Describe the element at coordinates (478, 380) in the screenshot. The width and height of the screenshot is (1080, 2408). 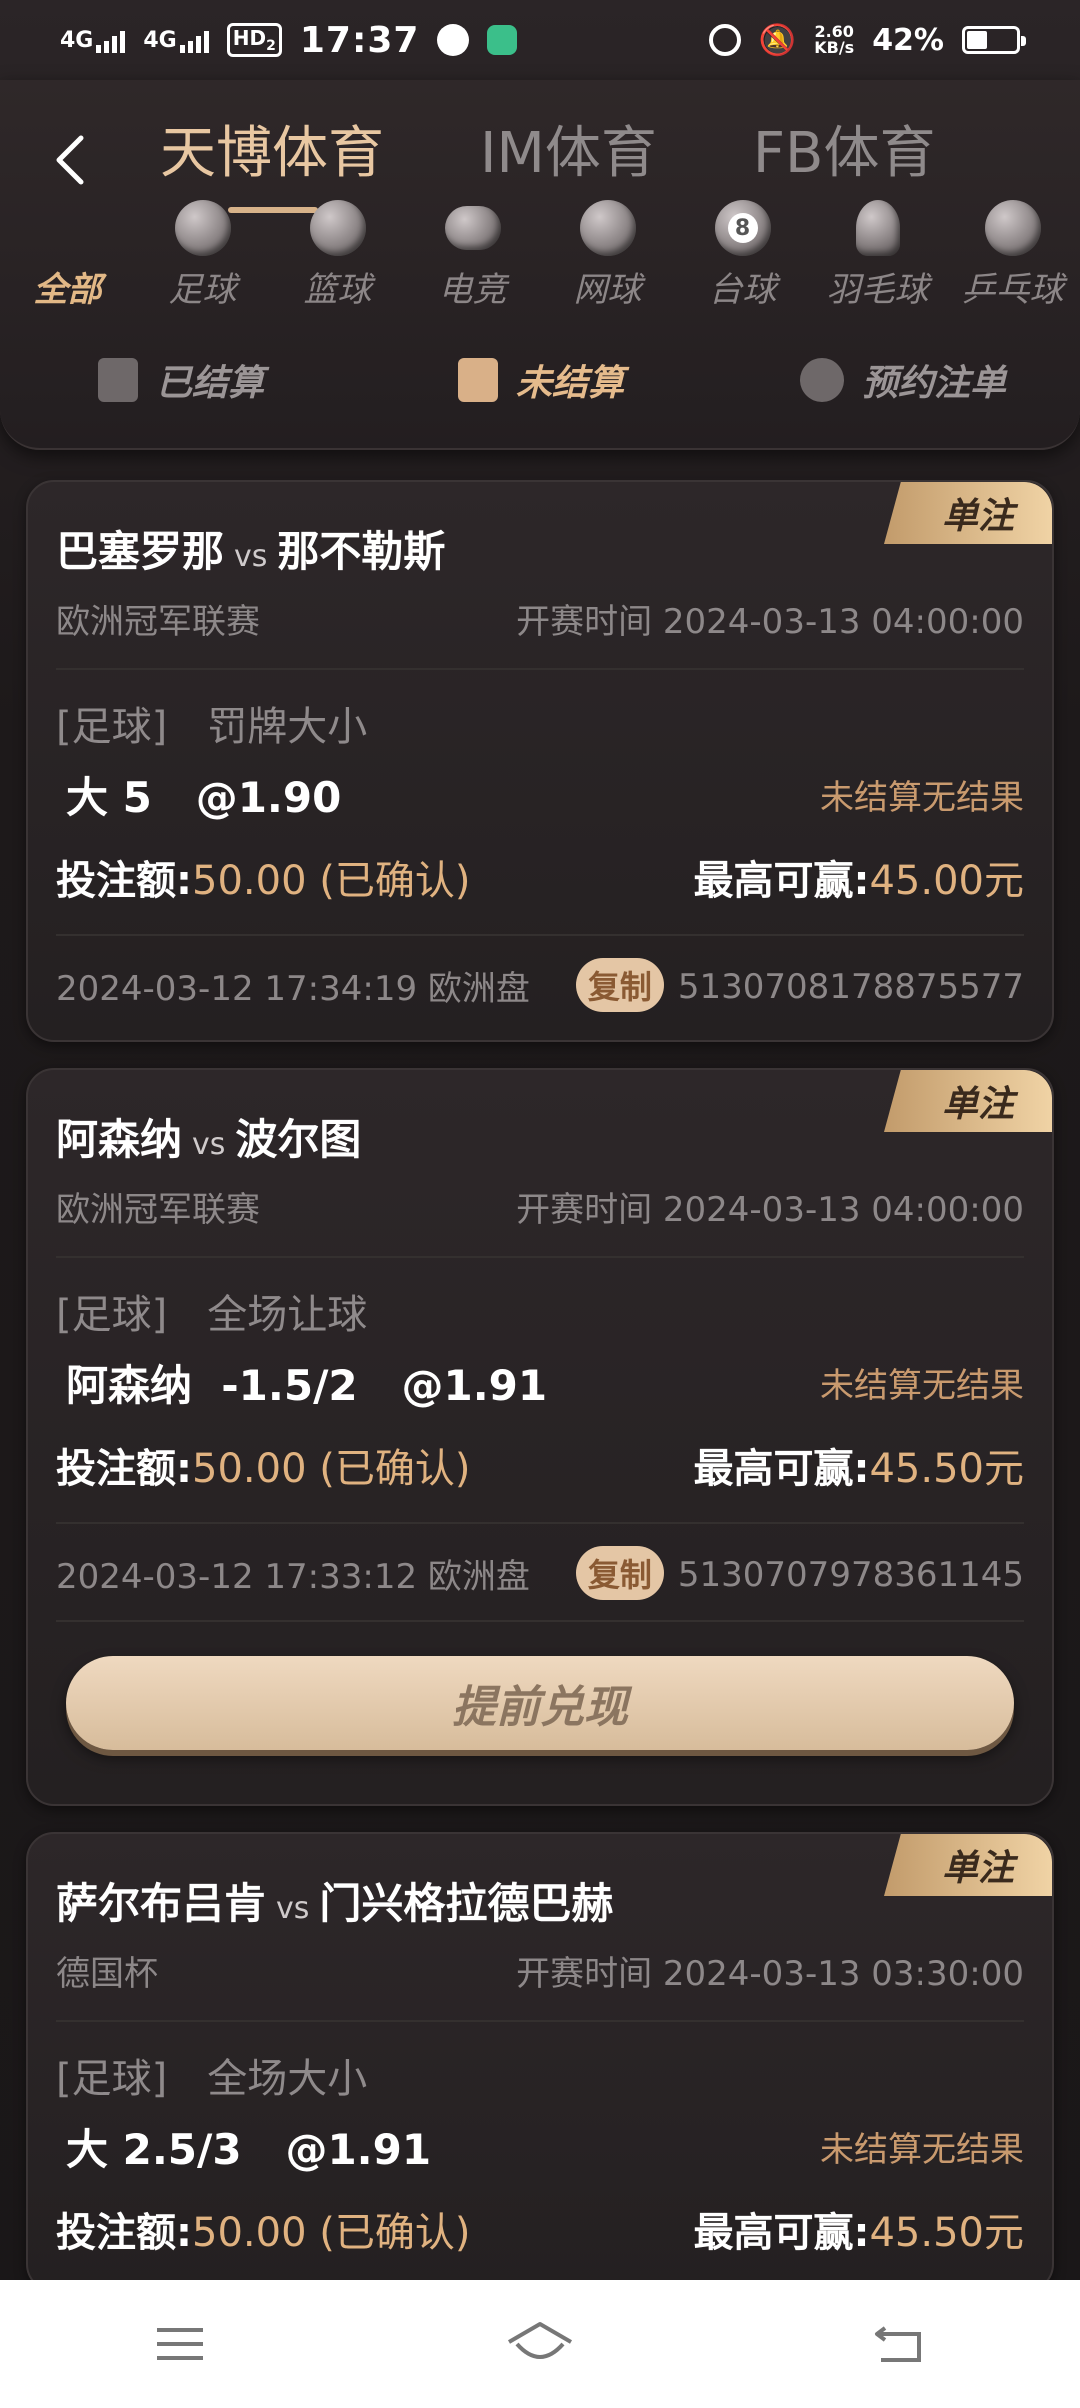
I see `unsettled-icon` at that location.